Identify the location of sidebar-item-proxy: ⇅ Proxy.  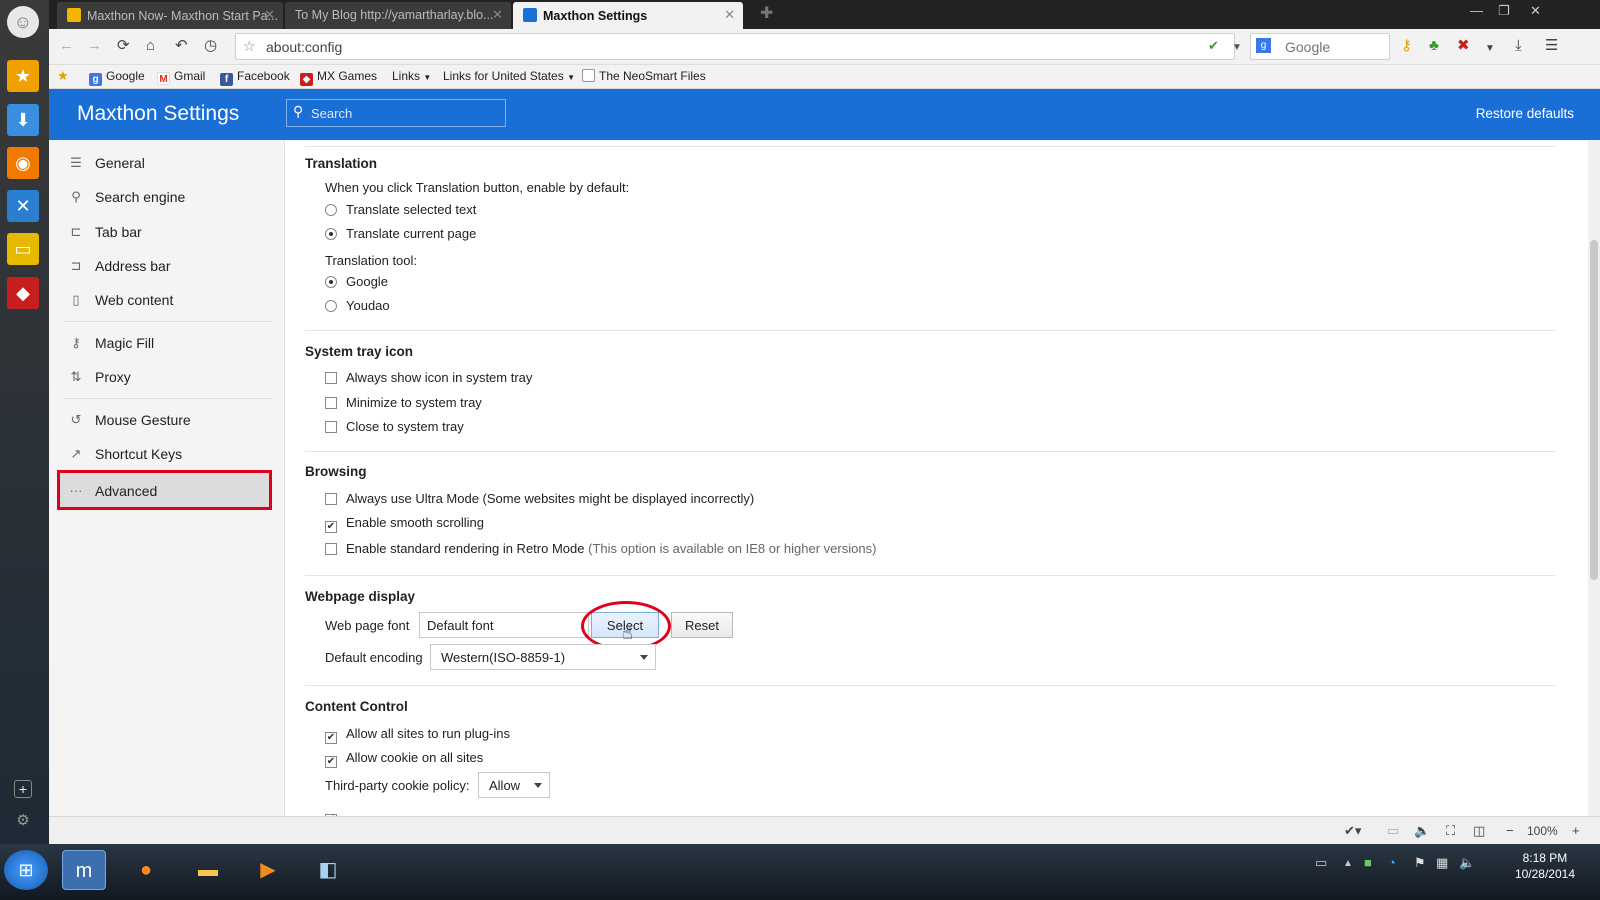
(164, 378).